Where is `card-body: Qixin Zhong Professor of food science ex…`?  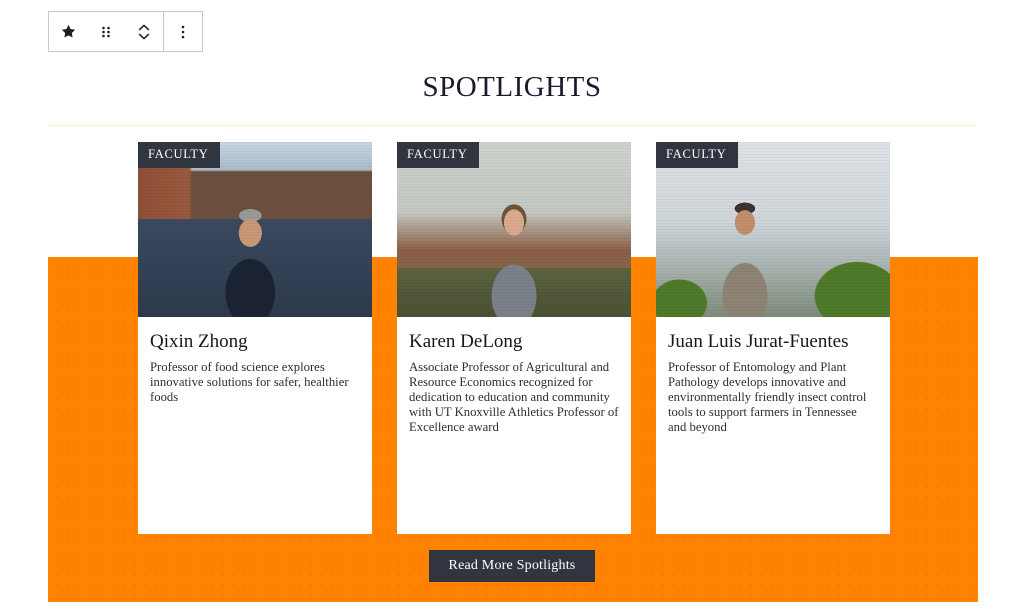
card-body: Qixin Zhong Professor of food science ex… is located at coordinates (255, 425).